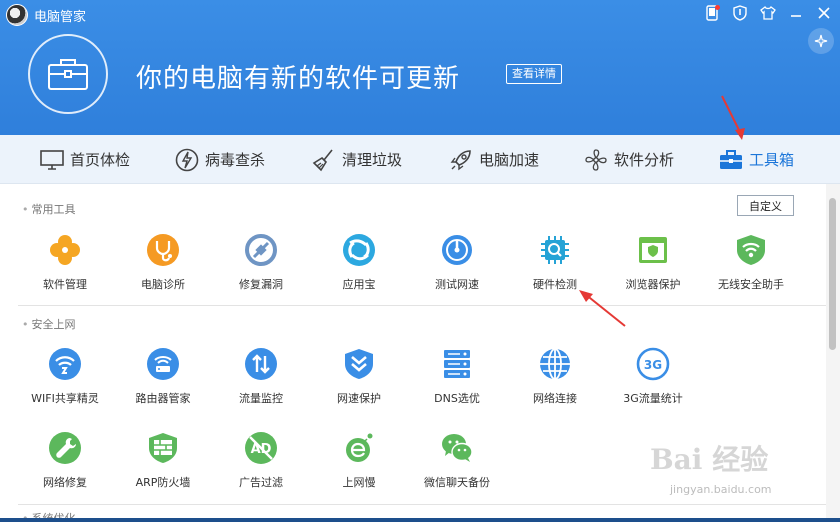  Describe the element at coordinates (653, 250) in the screenshot. I see `browser-shield-icon` at that location.